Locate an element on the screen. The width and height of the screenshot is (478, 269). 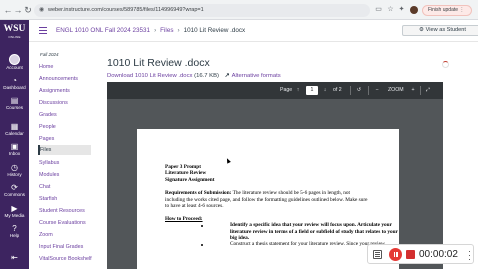
view-as-student-button: ⚙ View as Student is located at coordinates (440, 30).